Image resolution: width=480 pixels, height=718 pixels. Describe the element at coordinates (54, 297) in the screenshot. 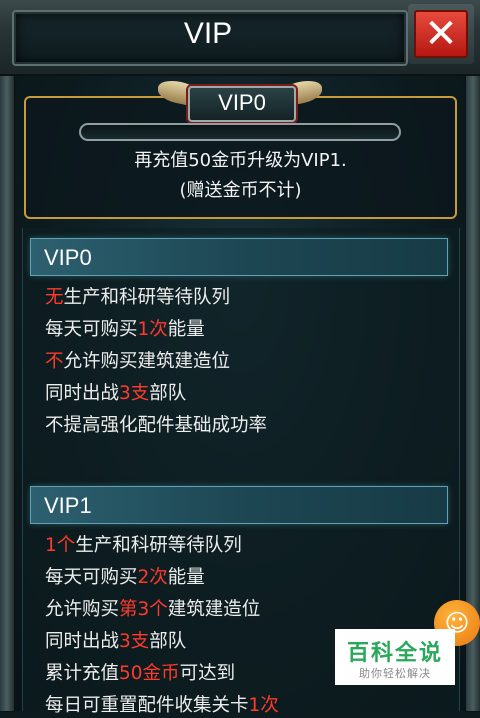

I see `perk-highlight: 无` at that location.